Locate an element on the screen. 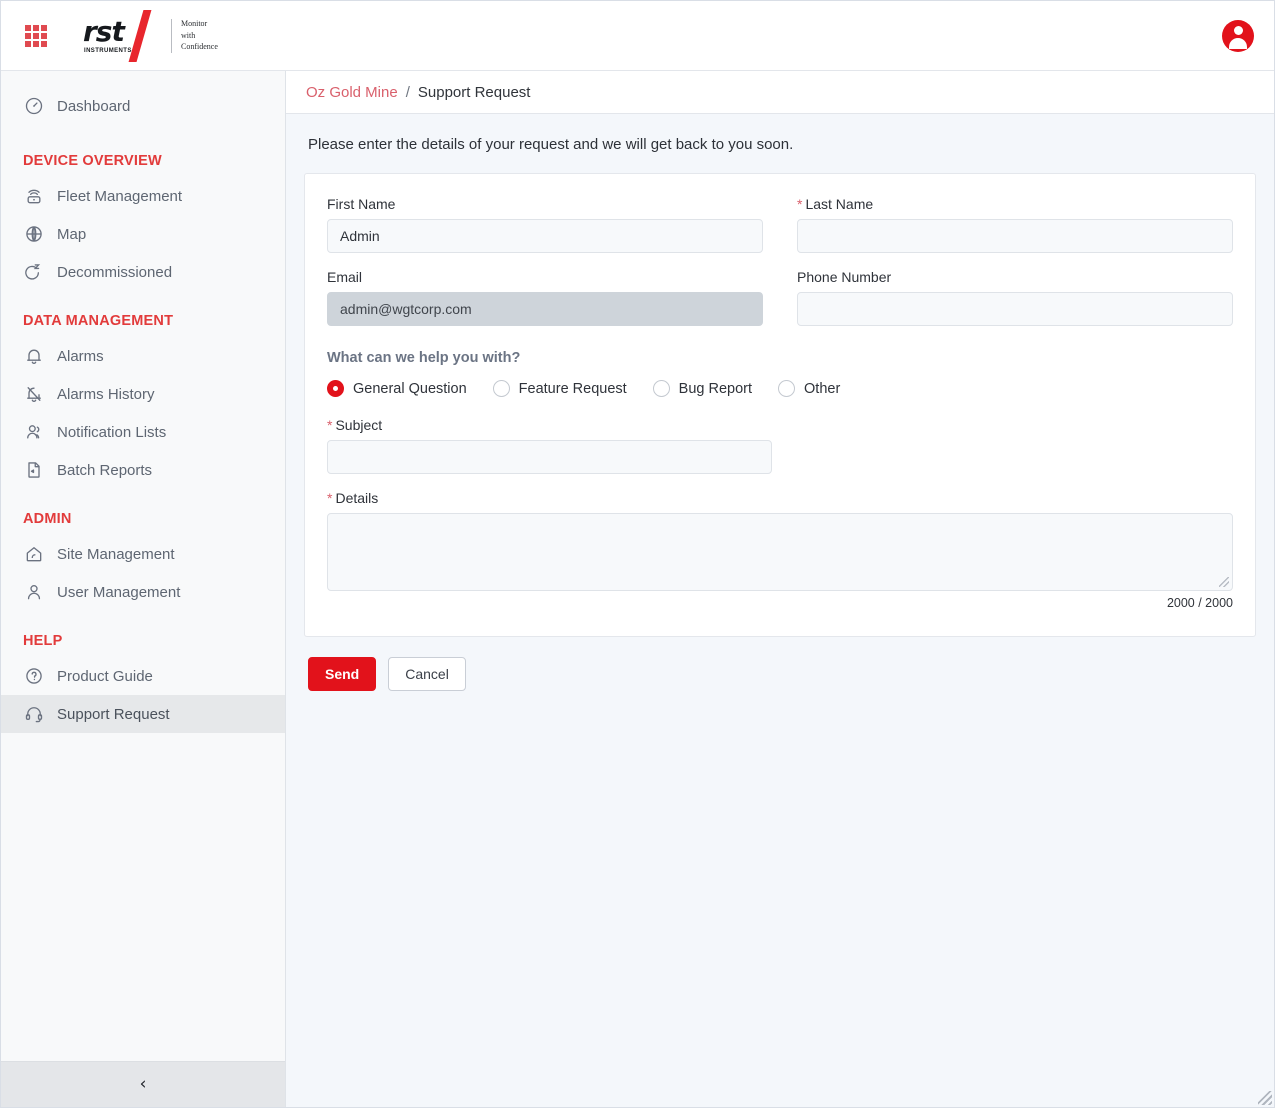  sidebar-collapse-button: ‹ is located at coordinates (143, 1084).